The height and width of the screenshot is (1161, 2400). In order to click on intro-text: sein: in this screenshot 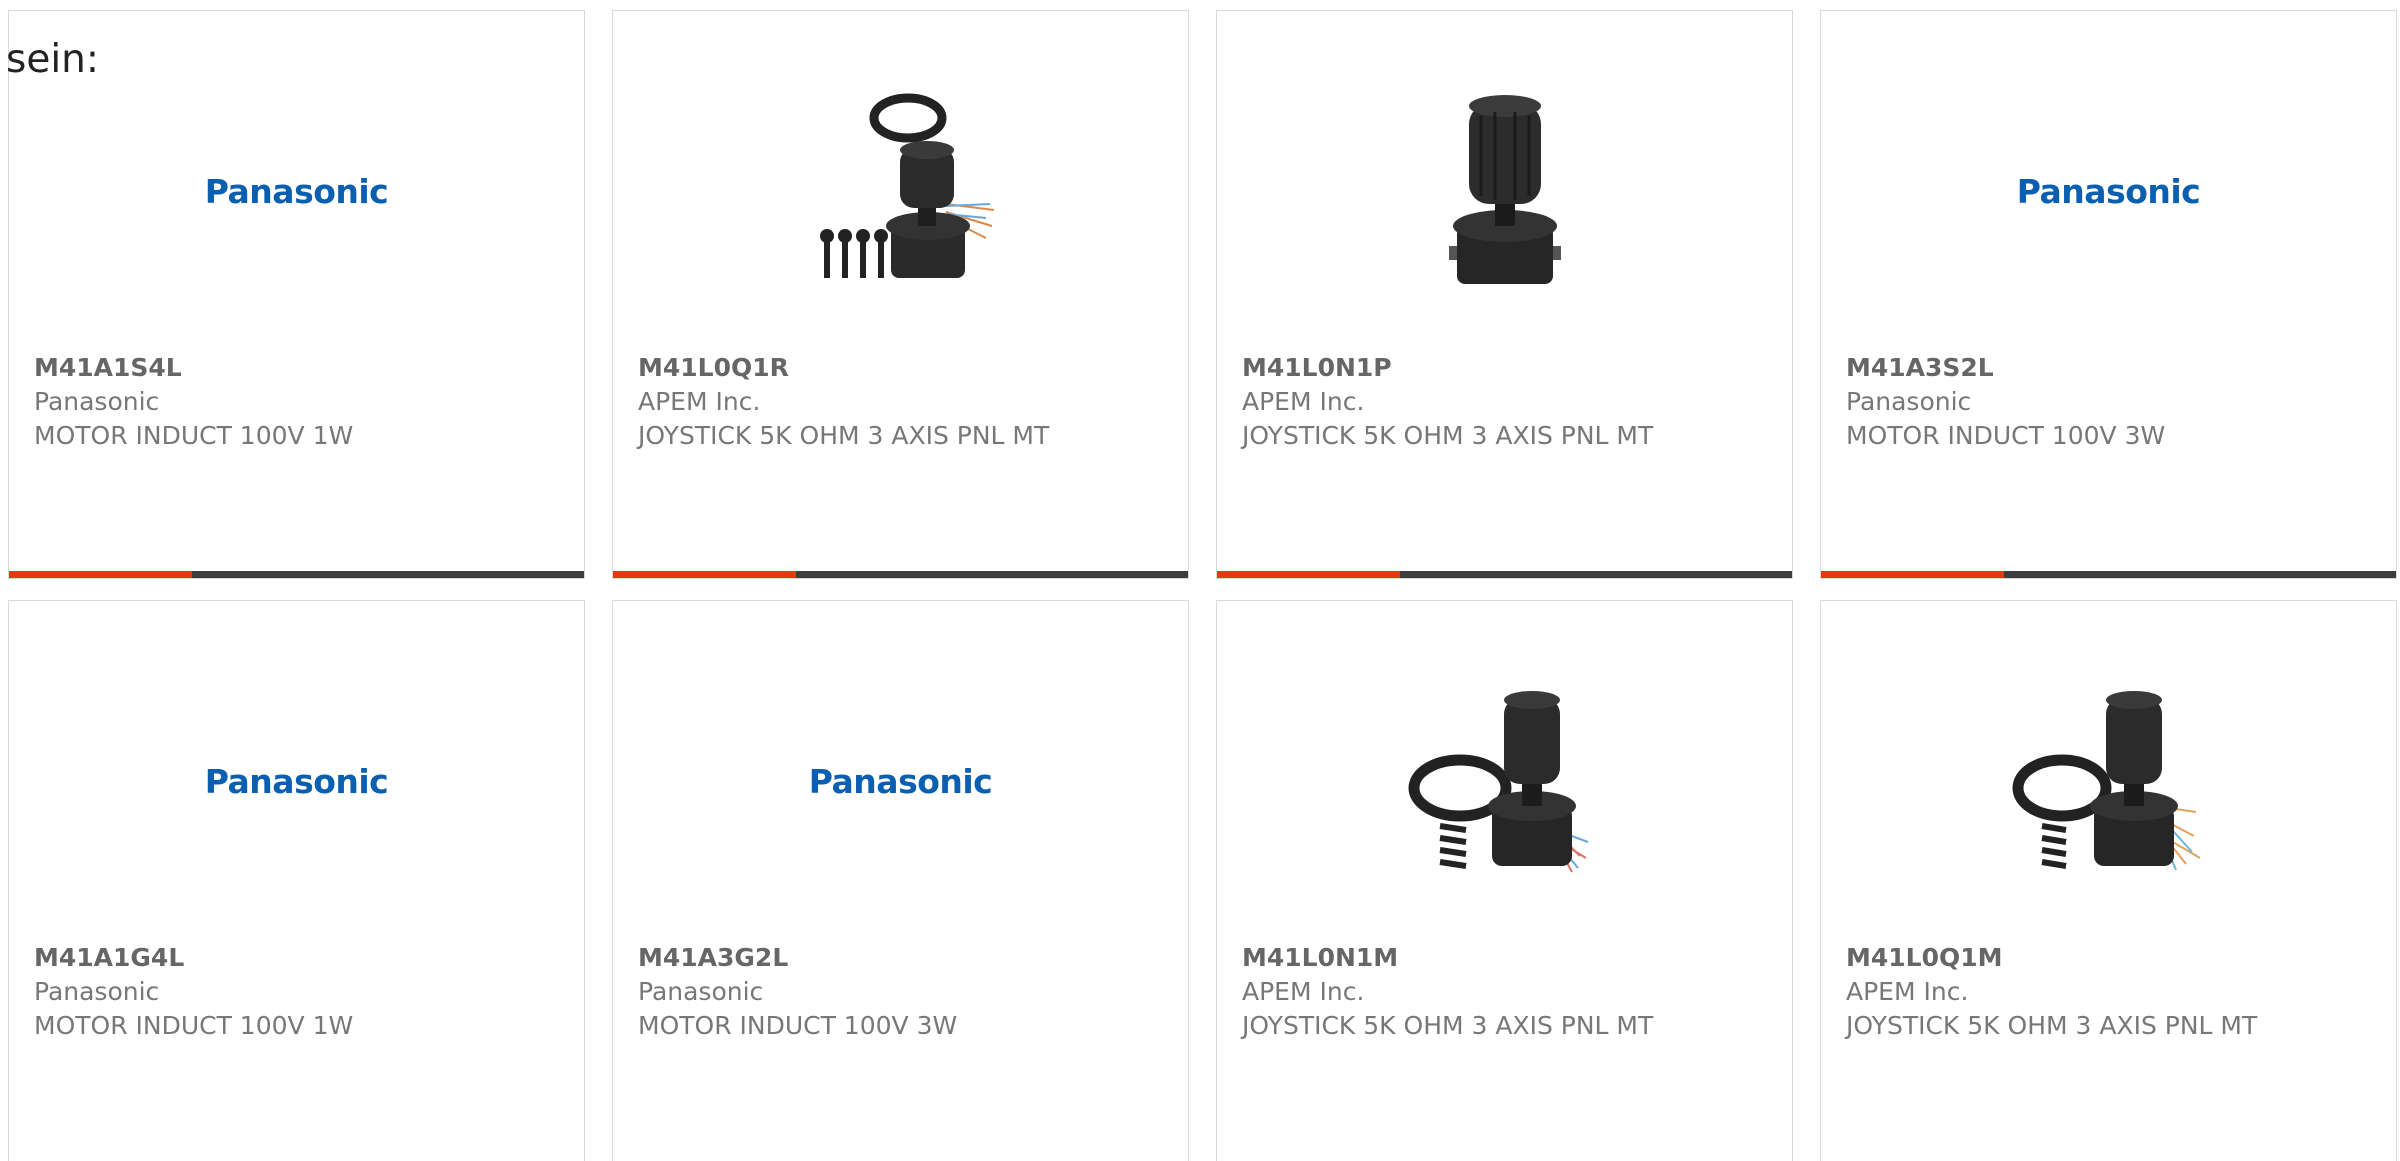, I will do `click(53, 59)`.